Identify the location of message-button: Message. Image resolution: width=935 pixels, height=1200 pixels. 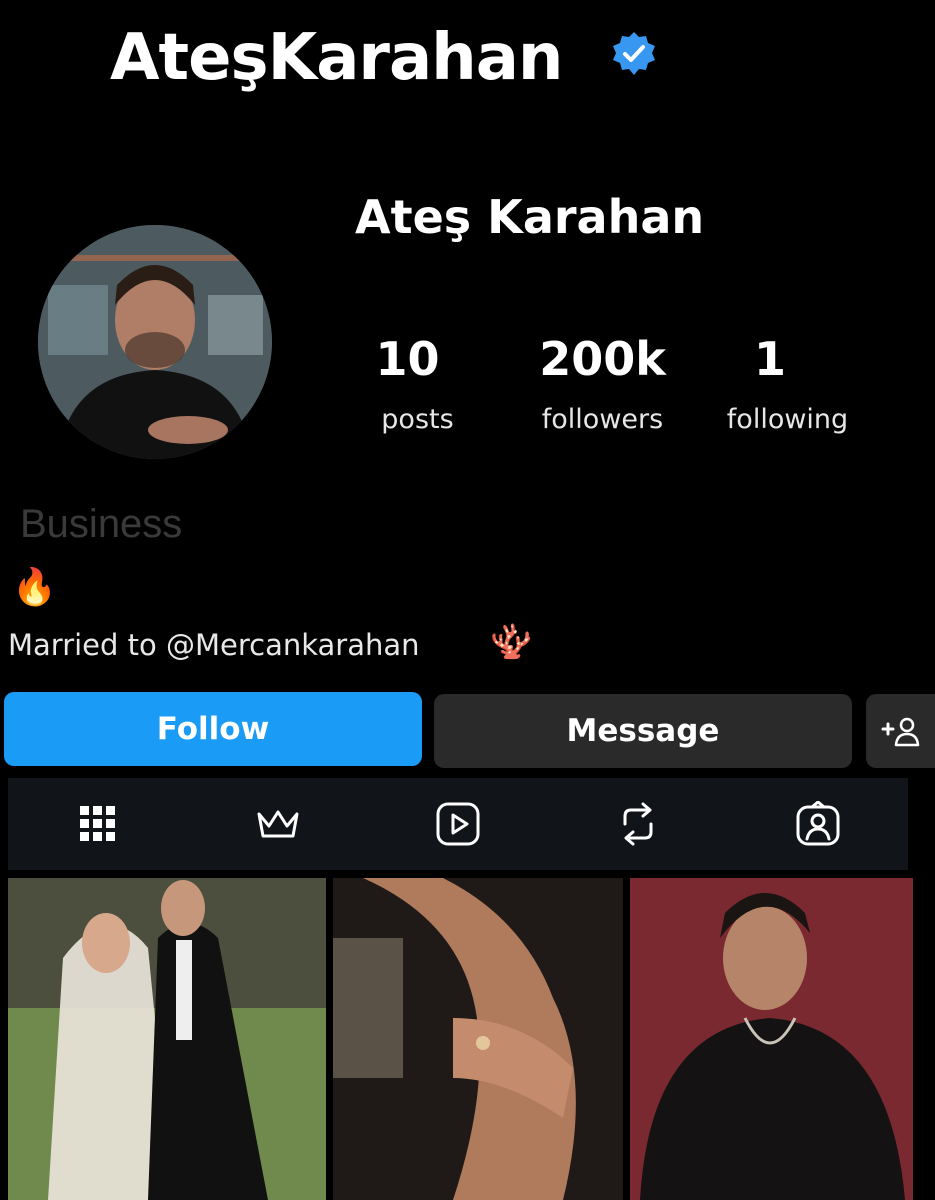
(643, 731).